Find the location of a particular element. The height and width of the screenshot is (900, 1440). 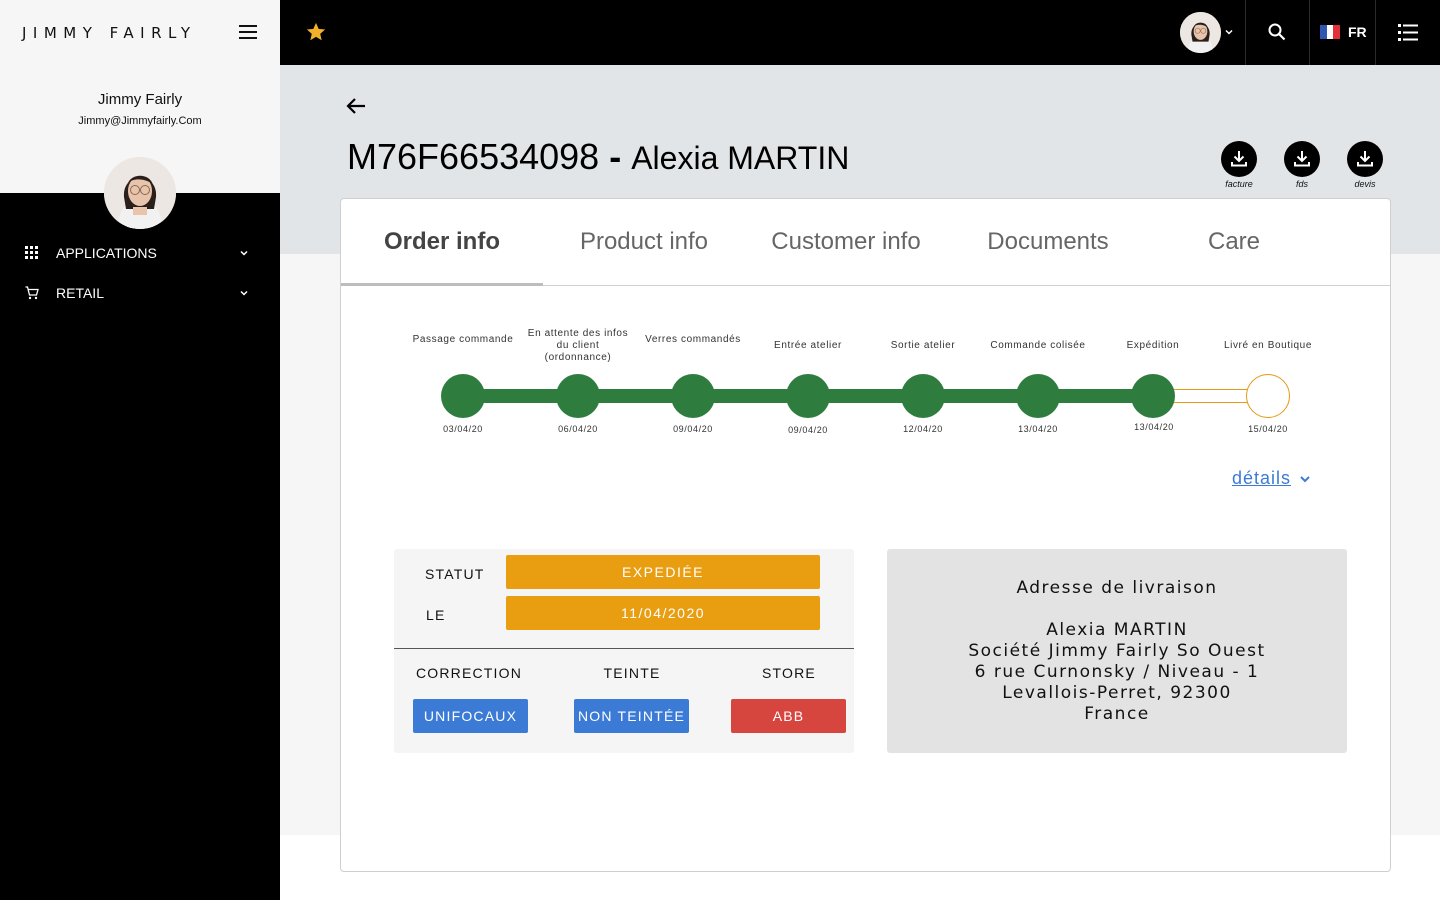

timeline-step-label: Entrée atelier is located at coordinates (808, 345).